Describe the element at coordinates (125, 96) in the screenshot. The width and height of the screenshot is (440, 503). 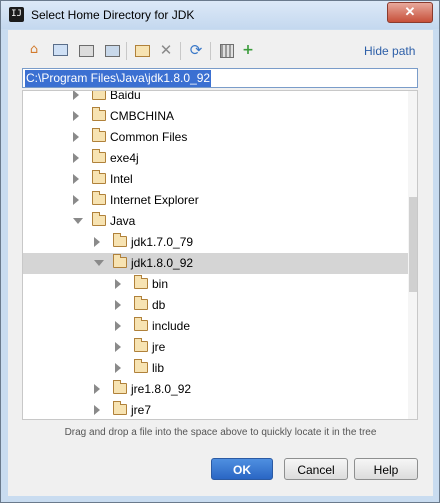
I see `tree-row-label: Baidu` at that location.